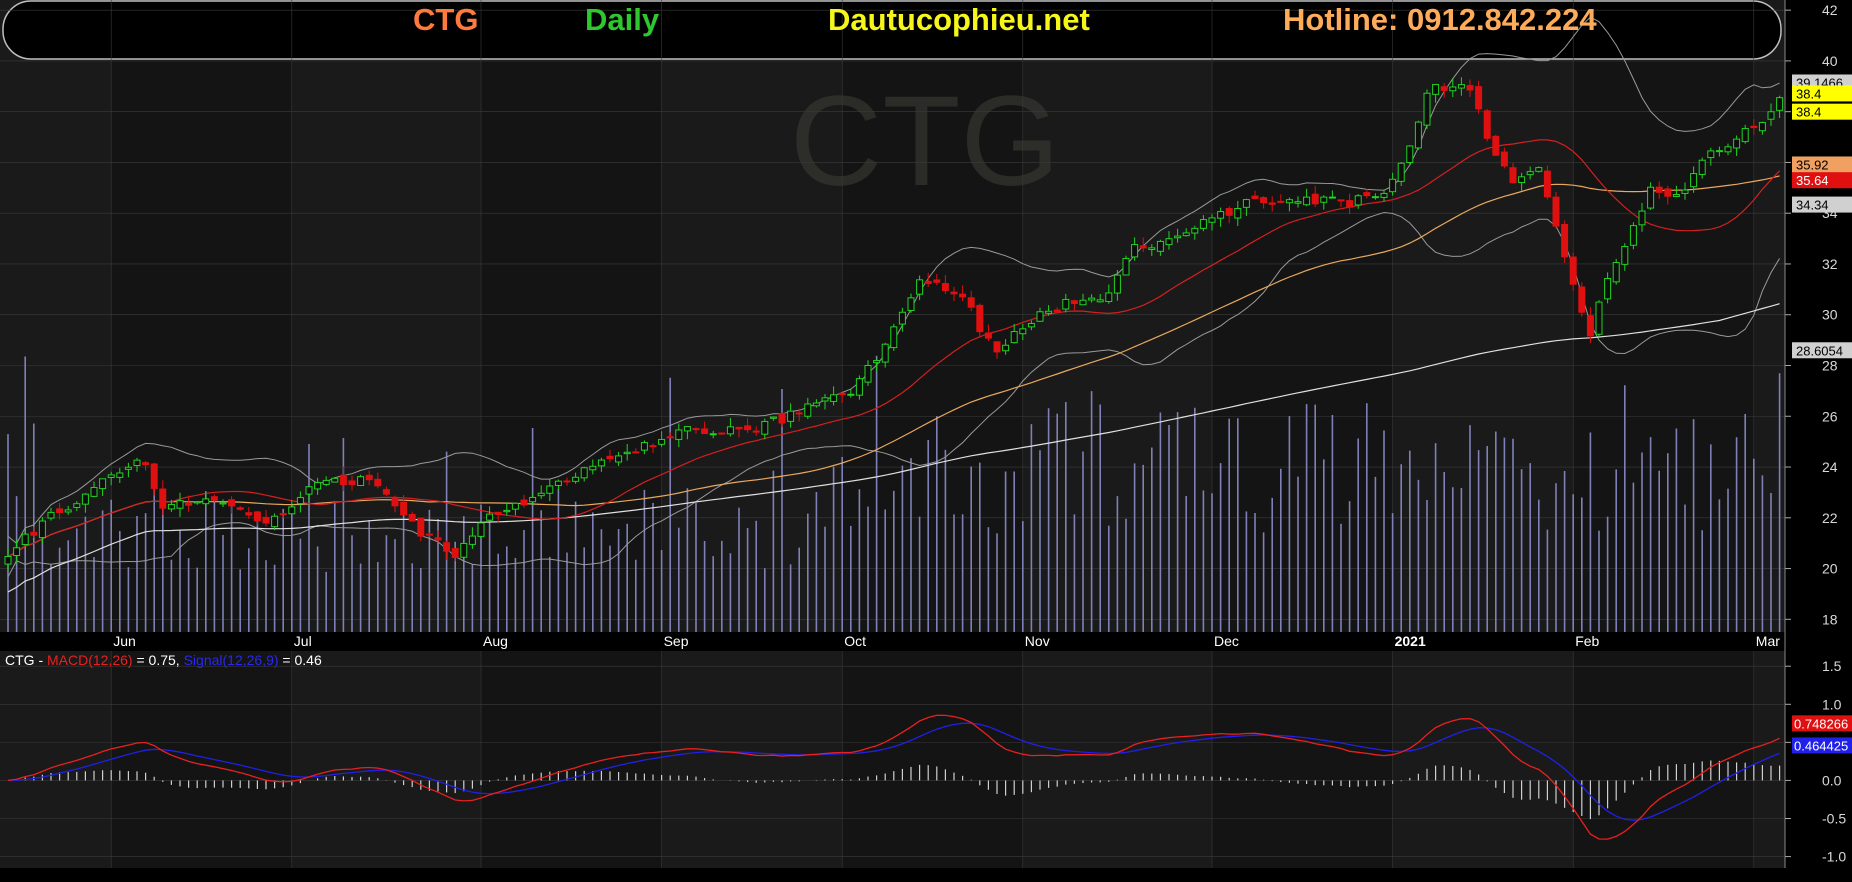  What do you see at coordinates (1410, 641) in the screenshot?
I see `date-tick-label: 2021` at bounding box center [1410, 641].